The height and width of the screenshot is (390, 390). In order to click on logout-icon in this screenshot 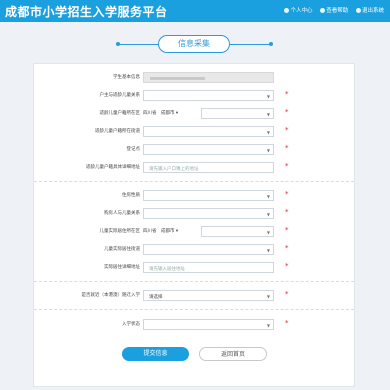, I will do `click(358, 10)`.